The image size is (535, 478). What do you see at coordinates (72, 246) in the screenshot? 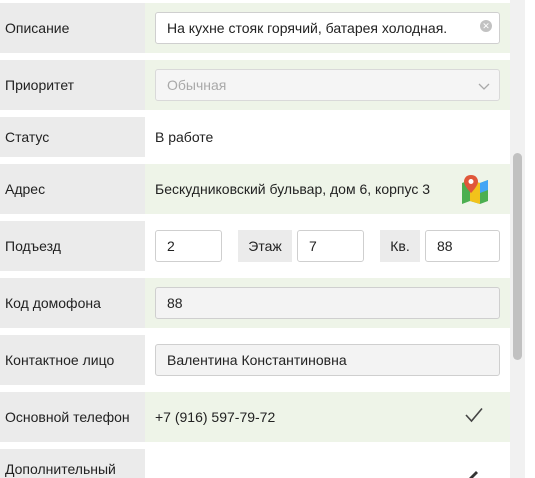
I see `entrance-label: Подъезд` at bounding box center [72, 246].